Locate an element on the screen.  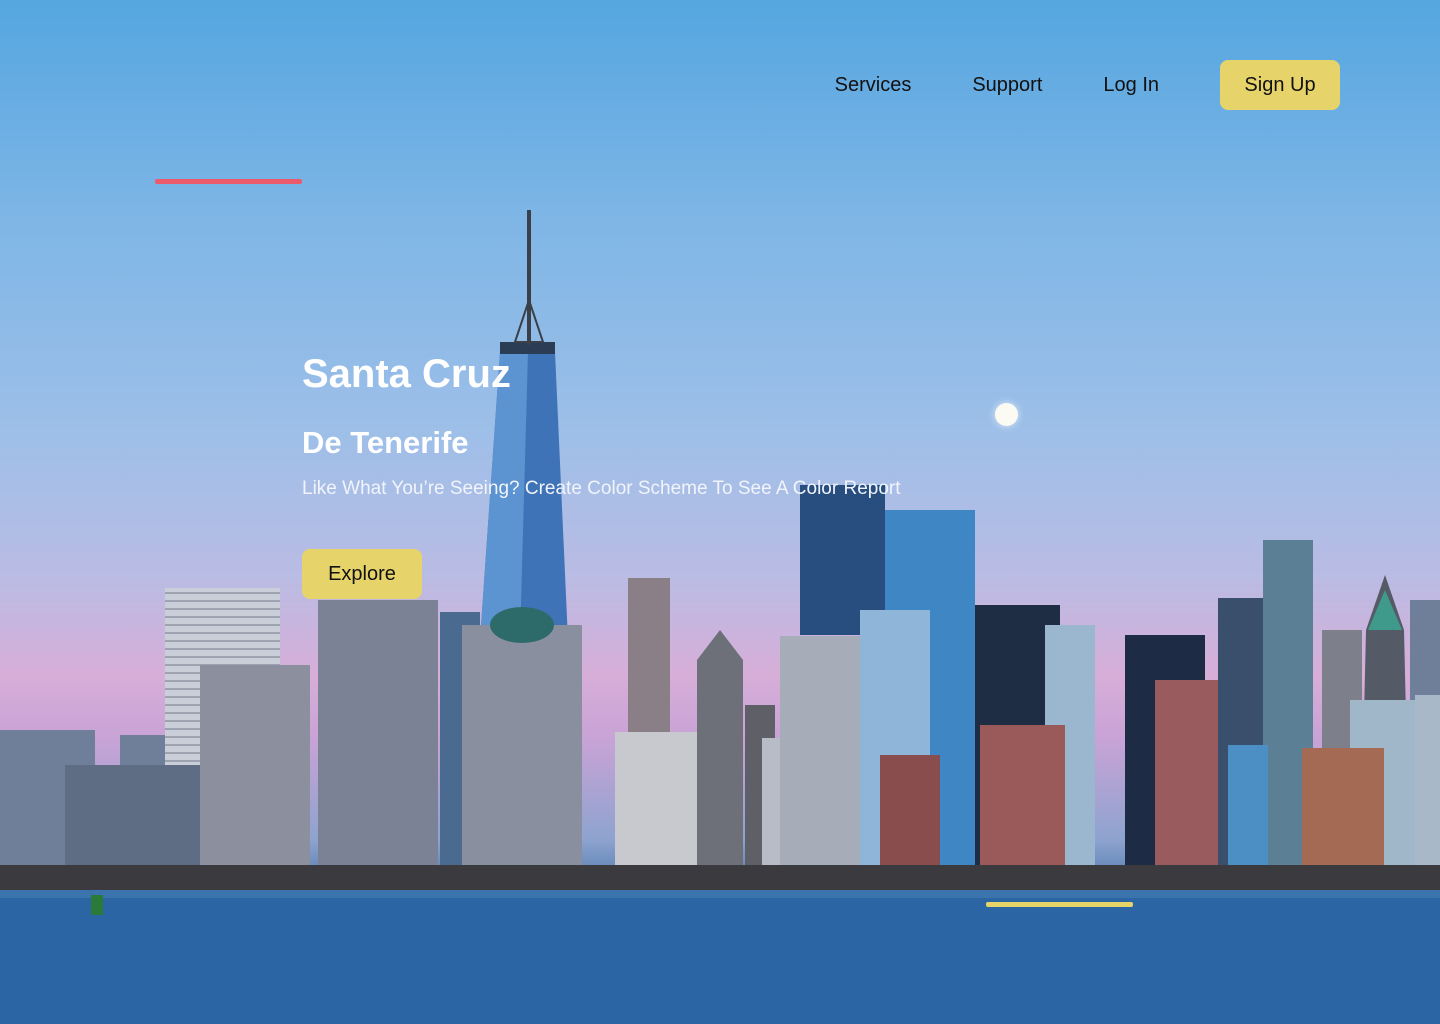
moon is located at coordinates (1006, 414).